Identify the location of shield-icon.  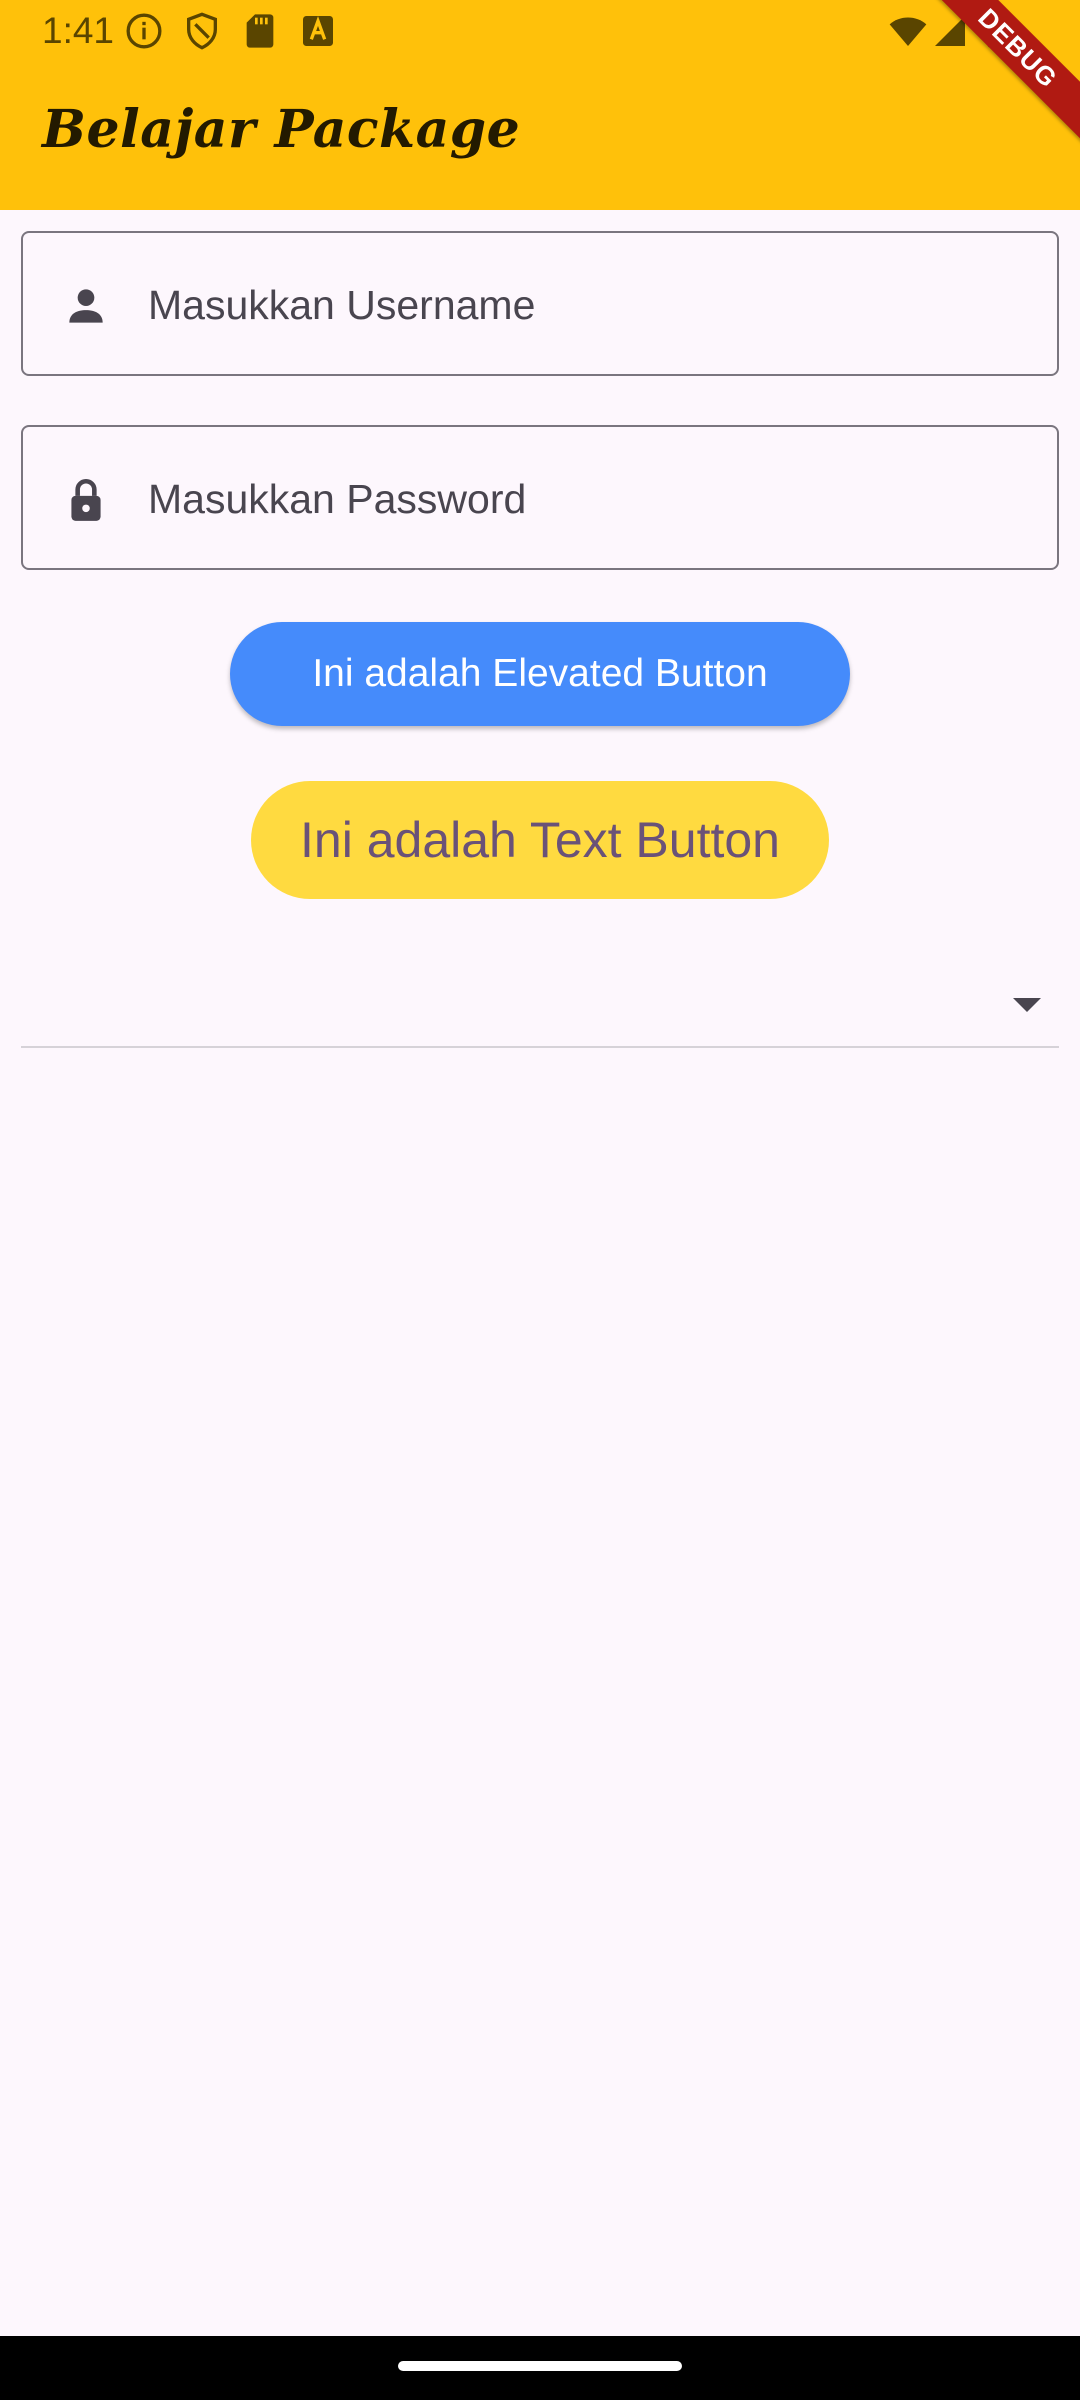
(202, 31).